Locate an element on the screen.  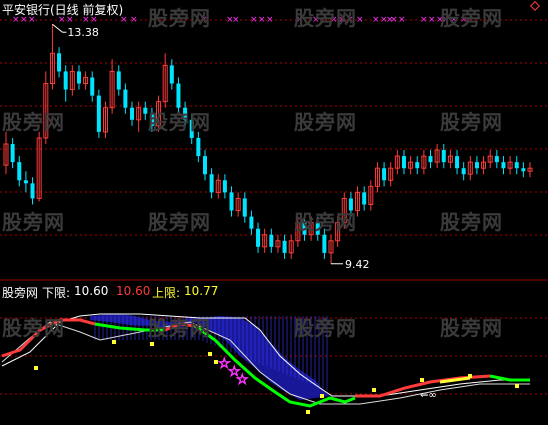
star-icon: ☆ is located at coordinates (242, 380).